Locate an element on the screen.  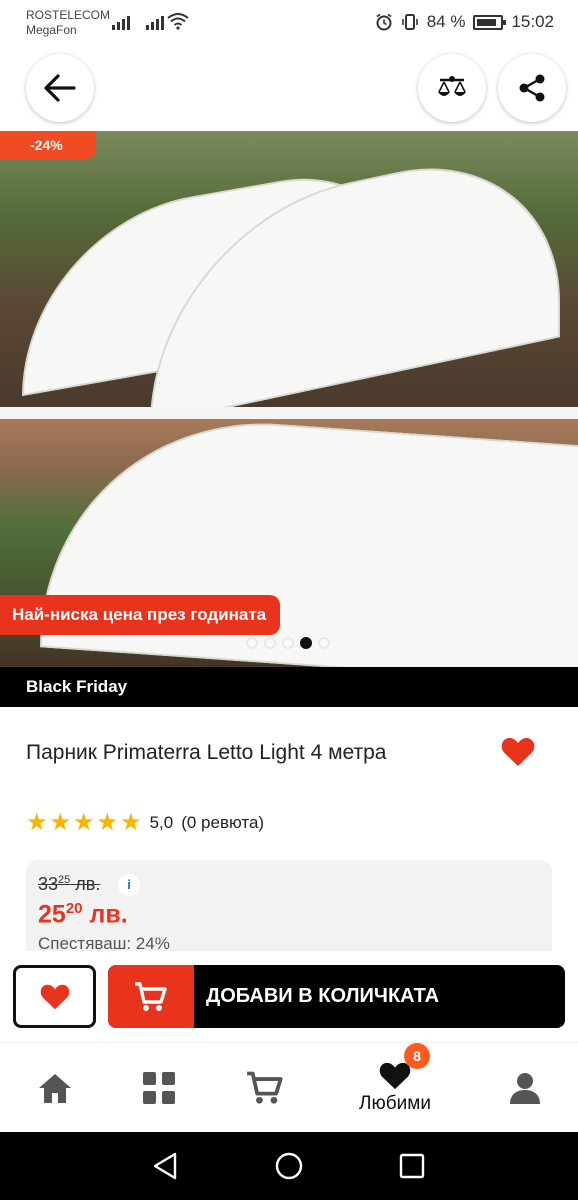
nav-categories is located at coordinates (159, 1088).